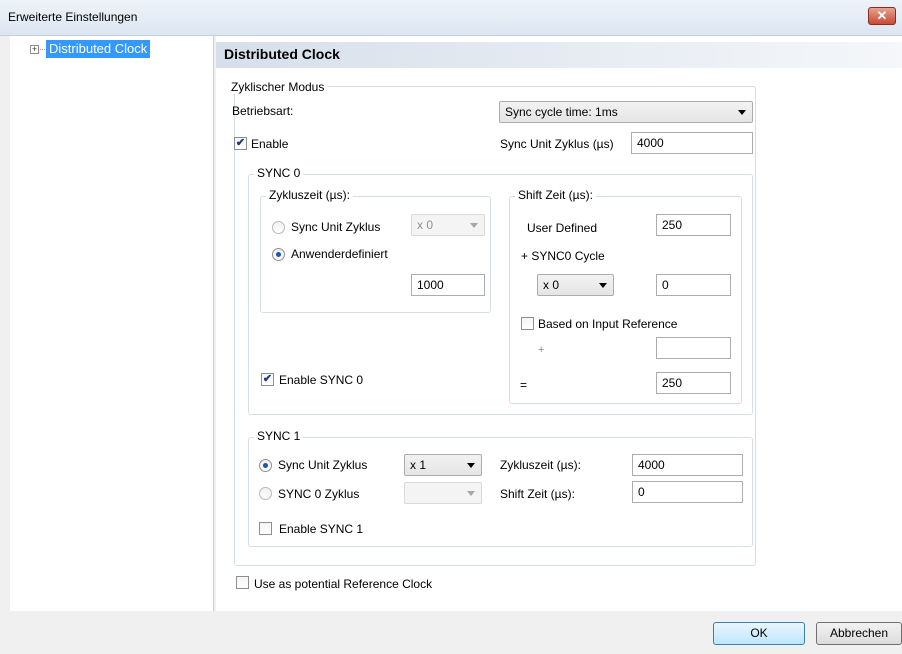  I want to click on cancel-button: Abbrechen, so click(859, 633).